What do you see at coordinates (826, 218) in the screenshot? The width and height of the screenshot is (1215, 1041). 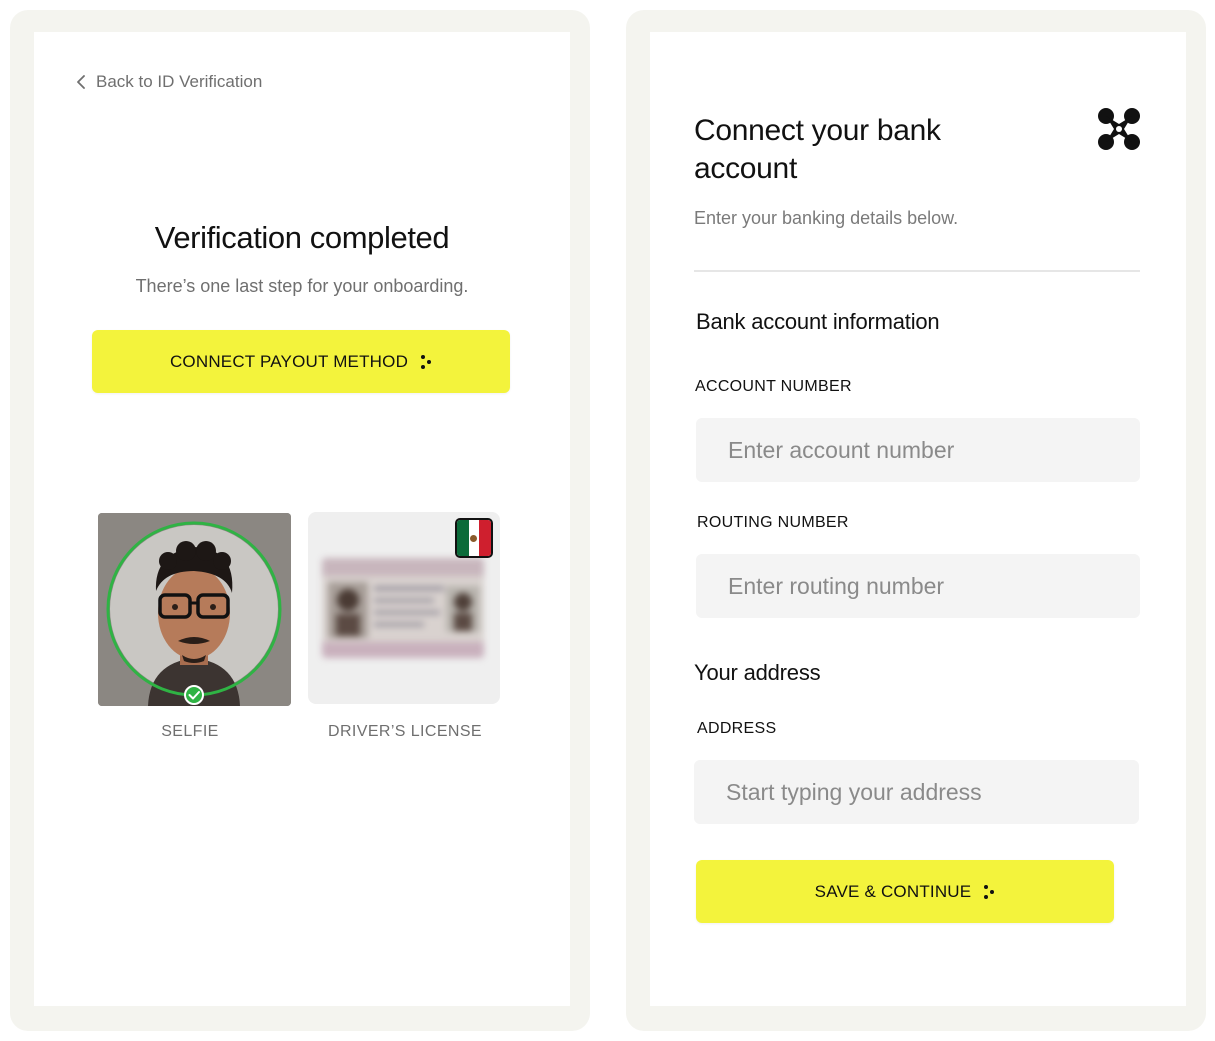 I see `bank-page-subtitle: Enter your banking details below.` at bounding box center [826, 218].